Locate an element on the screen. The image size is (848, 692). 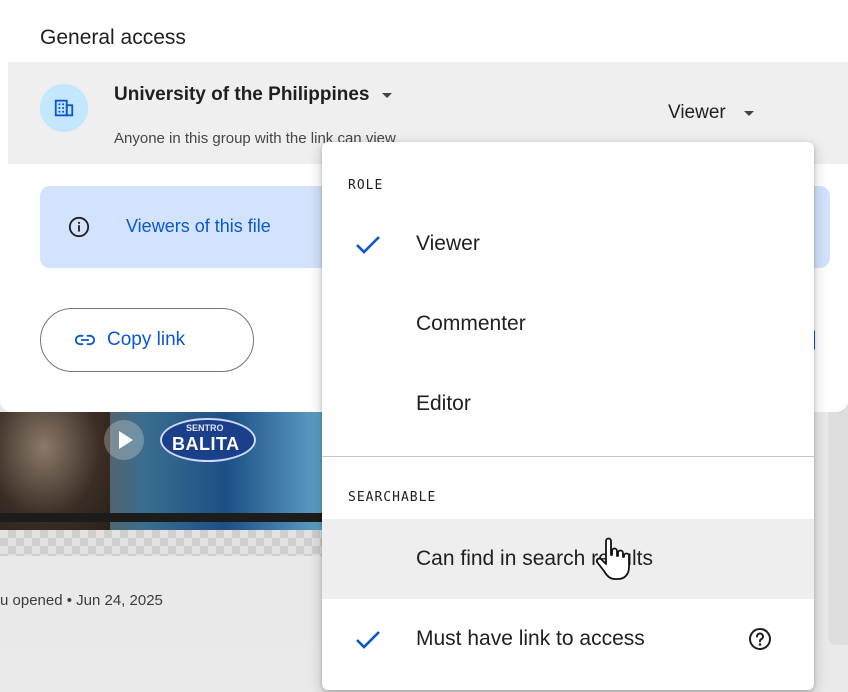
copy-link-button: Copy link is located at coordinates (147, 340).